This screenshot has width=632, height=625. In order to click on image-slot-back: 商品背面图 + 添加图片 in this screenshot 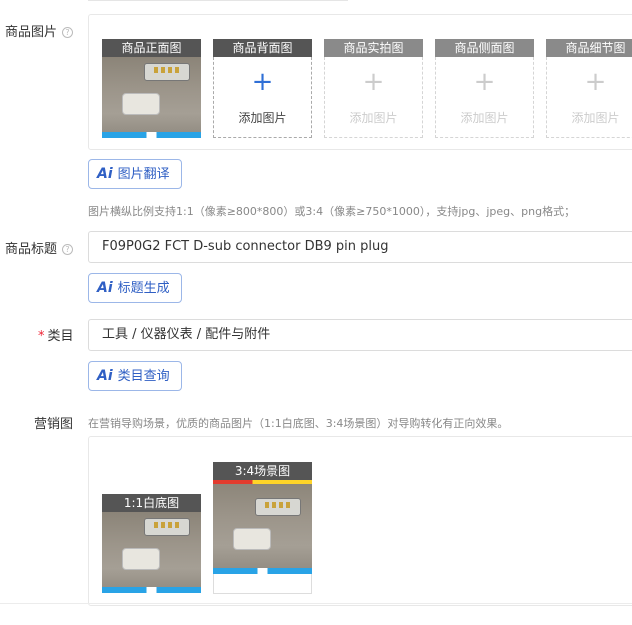, I will do `click(262, 88)`.